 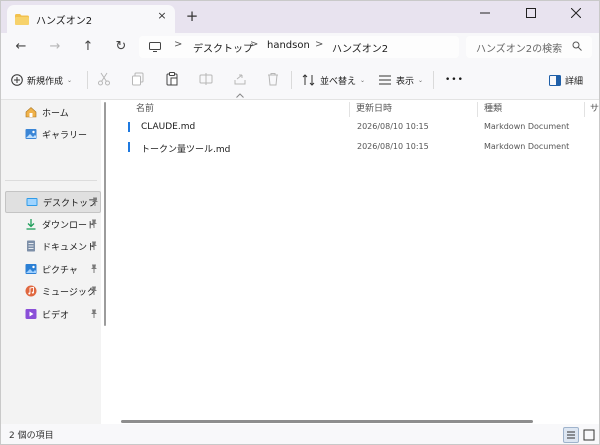 I want to click on details-pane-button: 詳細, so click(x=566, y=80).